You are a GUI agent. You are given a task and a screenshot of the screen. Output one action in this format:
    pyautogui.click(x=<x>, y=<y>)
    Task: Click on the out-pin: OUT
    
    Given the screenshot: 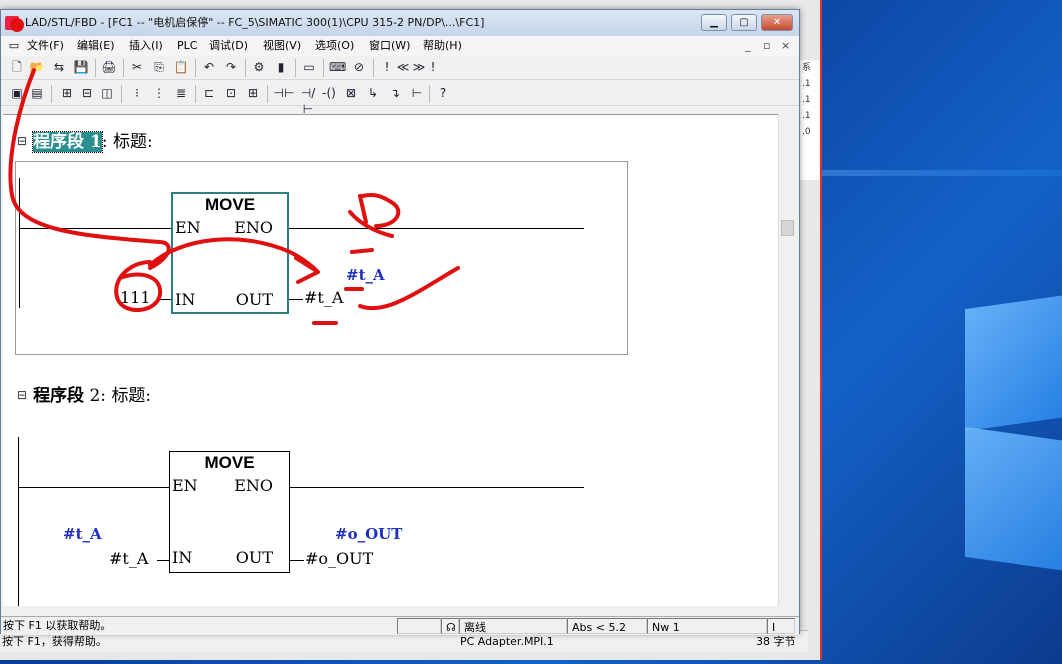 What is the action you would take?
    pyautogui.click(x=254, y=299)
    